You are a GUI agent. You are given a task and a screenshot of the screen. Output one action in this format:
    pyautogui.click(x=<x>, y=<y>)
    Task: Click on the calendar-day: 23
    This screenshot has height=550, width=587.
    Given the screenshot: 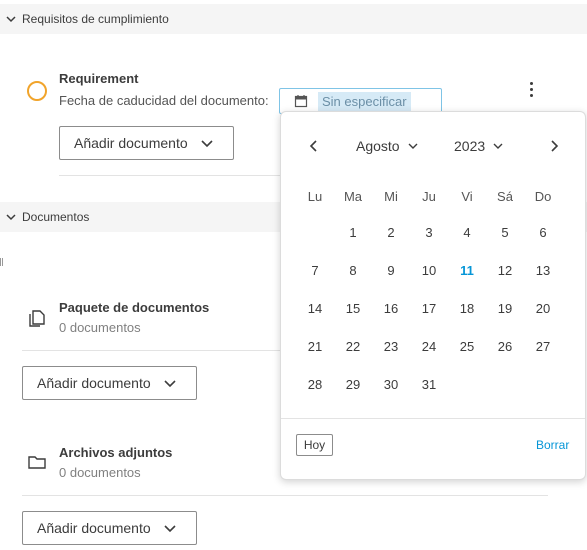 What is the action you would take?
    pyautogui.click(x=391, y=355)
    